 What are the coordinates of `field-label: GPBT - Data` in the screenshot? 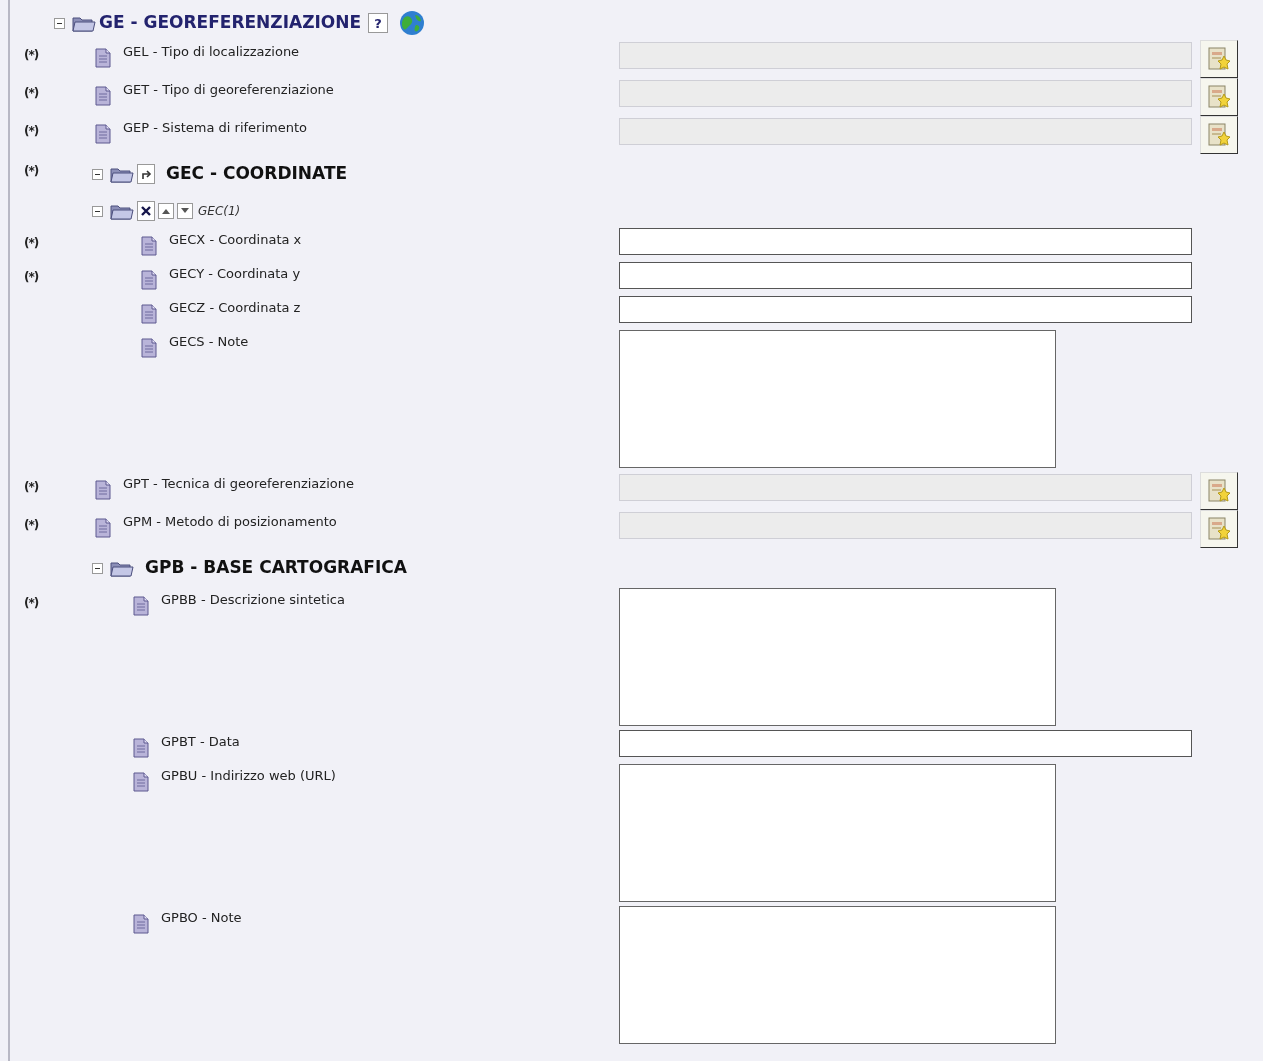 It's located at (200, 742).